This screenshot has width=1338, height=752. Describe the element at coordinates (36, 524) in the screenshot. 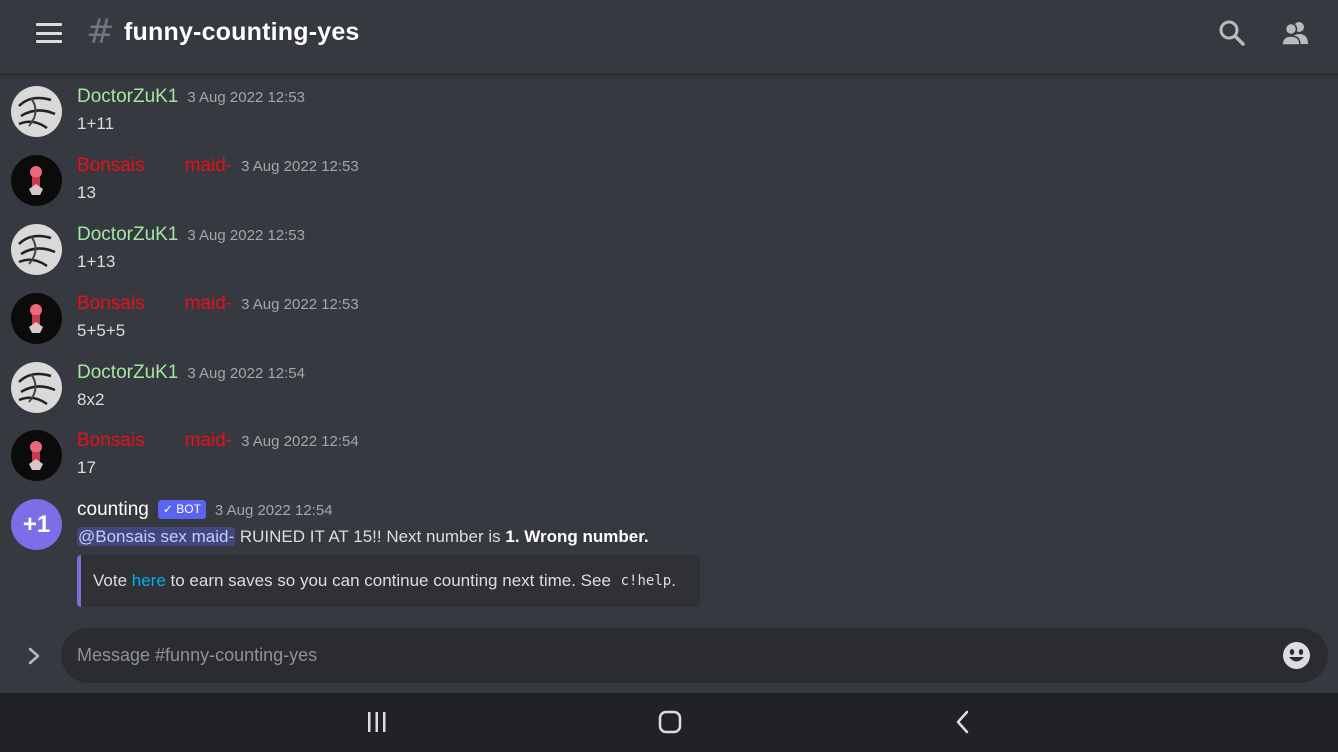

I see `bot-avatar: +1` at that location.